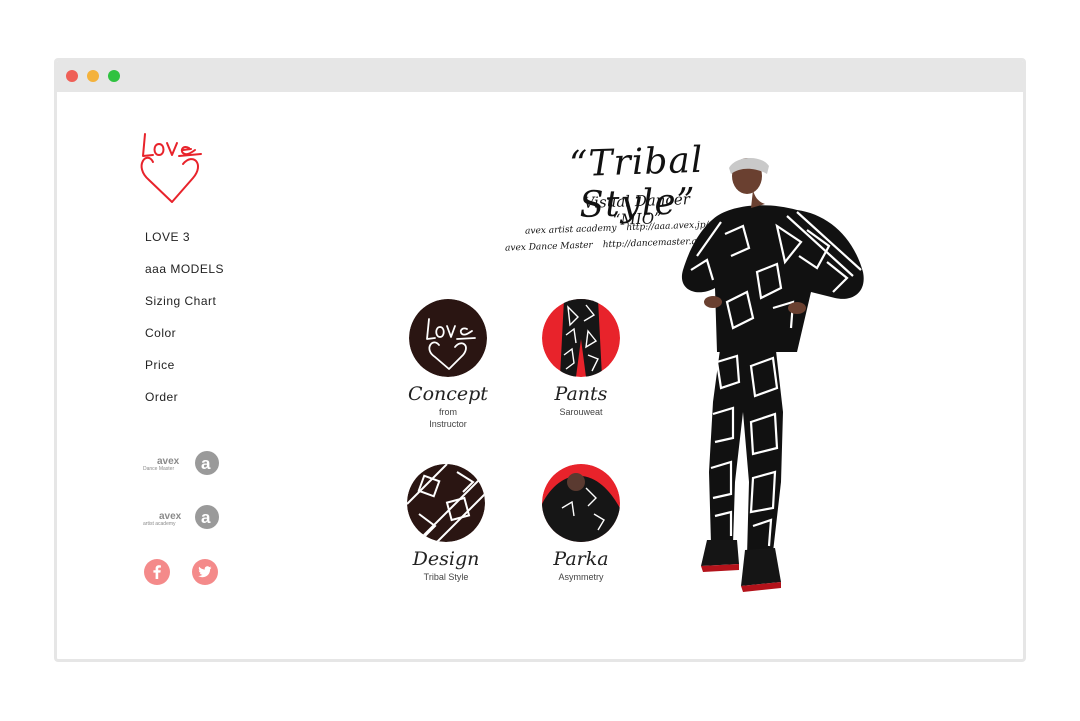 The width and height of the screenshot is (1080, 721). What do you see at coordinates (548, 247) in the screenshot?
I see `credit-name: avex Dance Master` at bounding box center [548, 247].